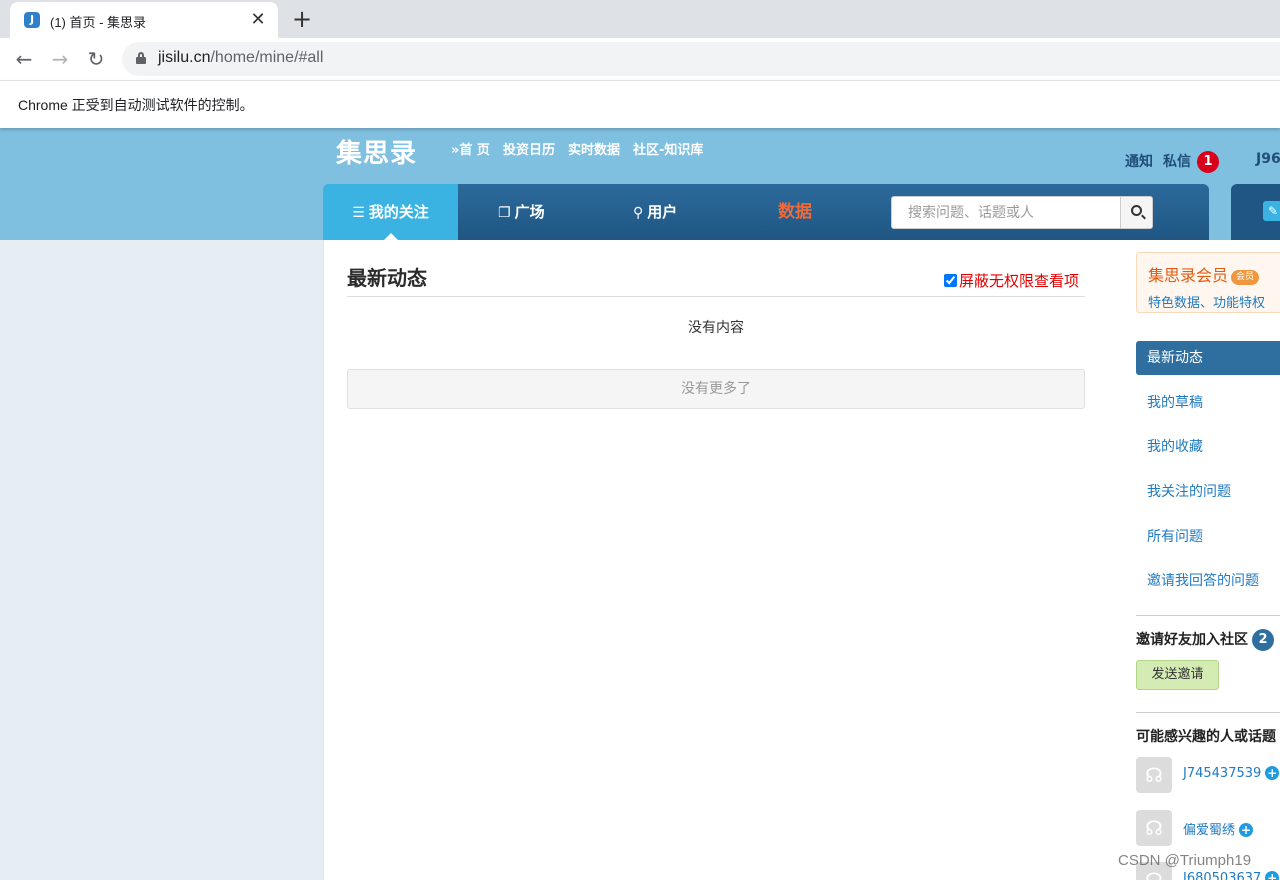 Image resolution: width=1280 pixels, height=880 pixels. What do you see at coordinates (1208, 452) in the screenshot?
I see `sidebar-item-favorites: 我的收藏` at bounding box center [1208, 452].